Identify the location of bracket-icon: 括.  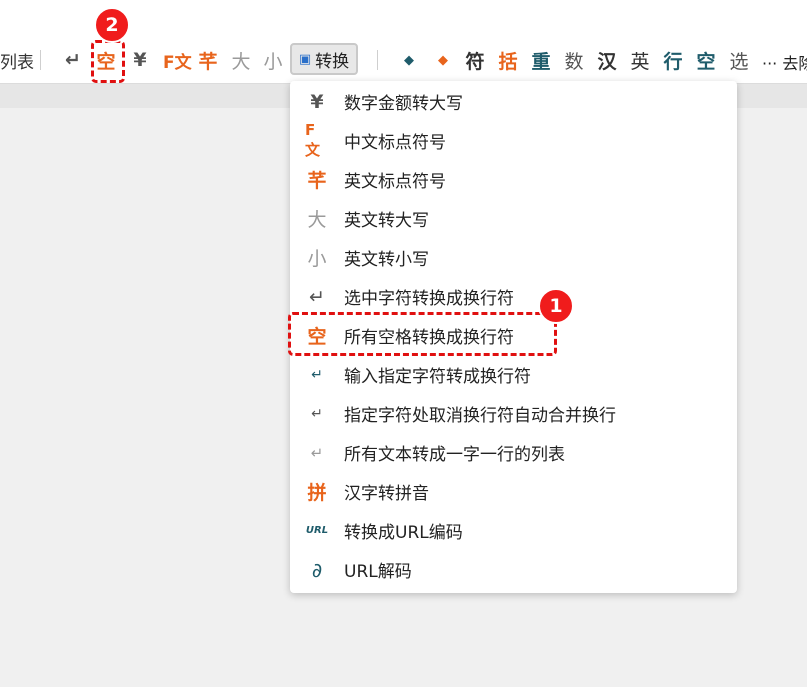
(508, 60).